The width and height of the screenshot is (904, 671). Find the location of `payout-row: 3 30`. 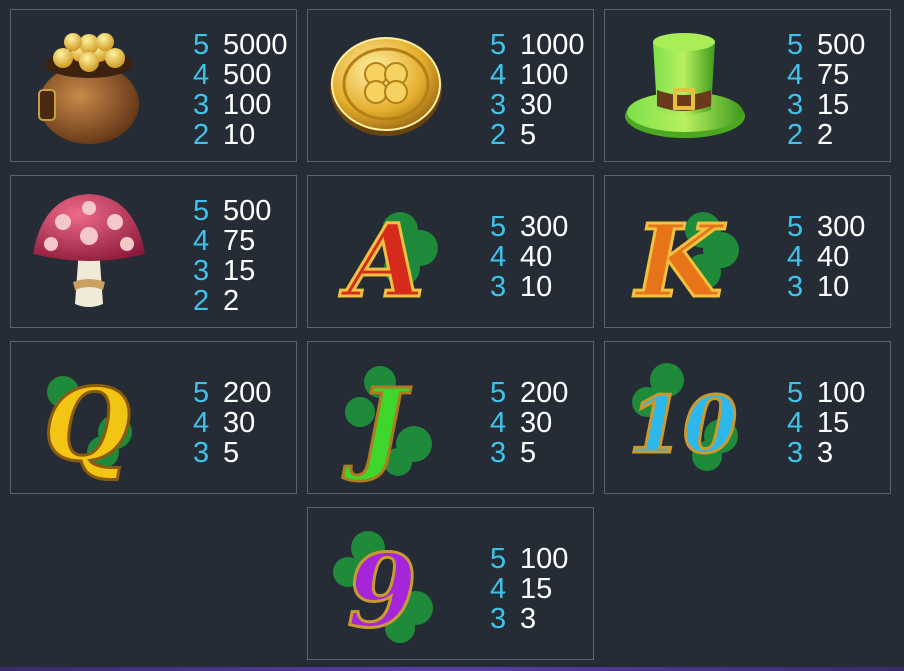

payout-row: 3 30 is located at coordinates (537, 105).